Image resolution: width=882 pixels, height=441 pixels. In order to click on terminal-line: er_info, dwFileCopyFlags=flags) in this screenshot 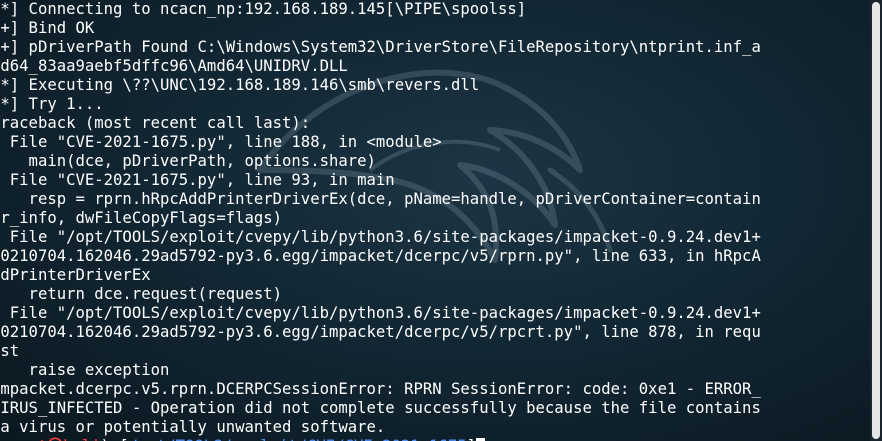, I will do `click(141, 218)`.